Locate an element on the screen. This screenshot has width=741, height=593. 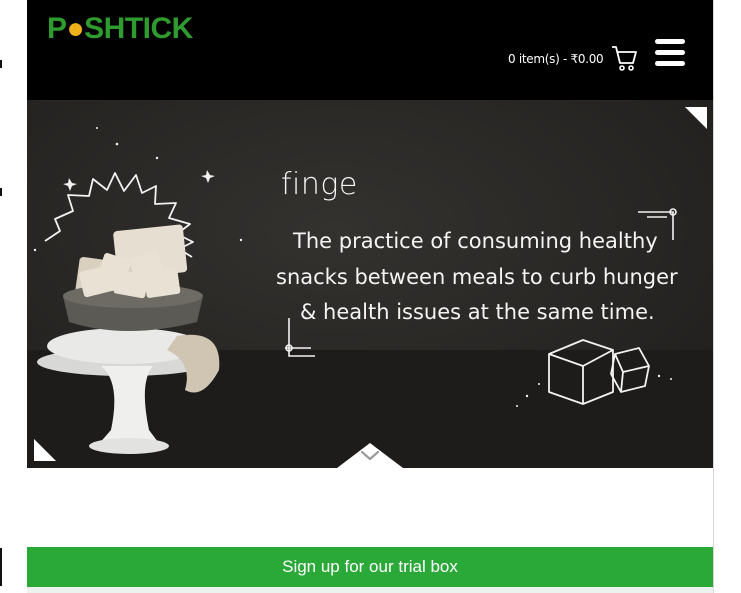
trial-box-signup-button: Sign up for our trial box is located at coordinates (370, 567).